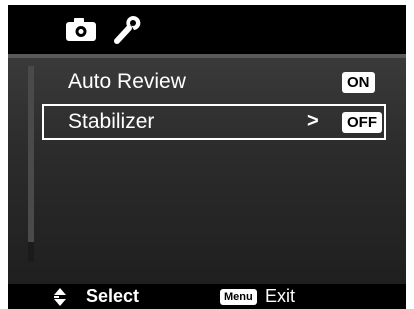 The width and height of the screenshot is (414, 309). Describe the element at coordinates (111, 121) in the screenshot. I see `menu-item-label: Stabilizer` at that location.